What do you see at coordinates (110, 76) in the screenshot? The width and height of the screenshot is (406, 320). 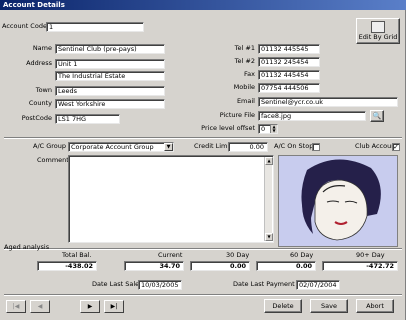 I see `address-line2-field: The Industrial Estate` at bounding box center [110, 76].